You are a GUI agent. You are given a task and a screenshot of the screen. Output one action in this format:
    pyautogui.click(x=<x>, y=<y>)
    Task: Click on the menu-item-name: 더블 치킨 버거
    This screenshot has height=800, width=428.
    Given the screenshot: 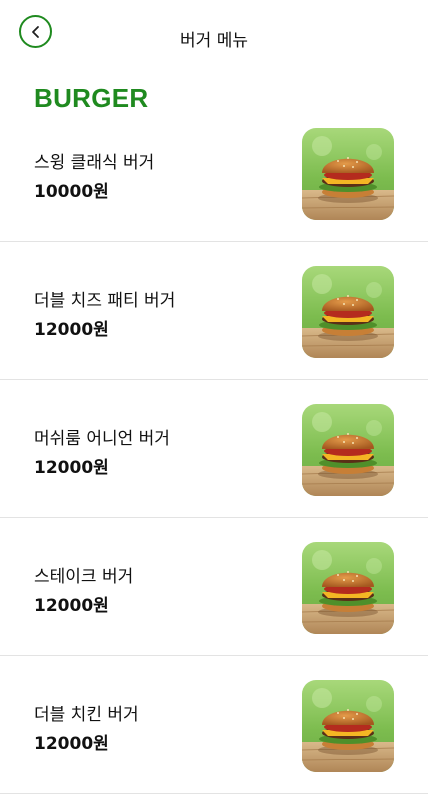 What is the action you would take?
    pyautogui.click(x=86, y=715)
    